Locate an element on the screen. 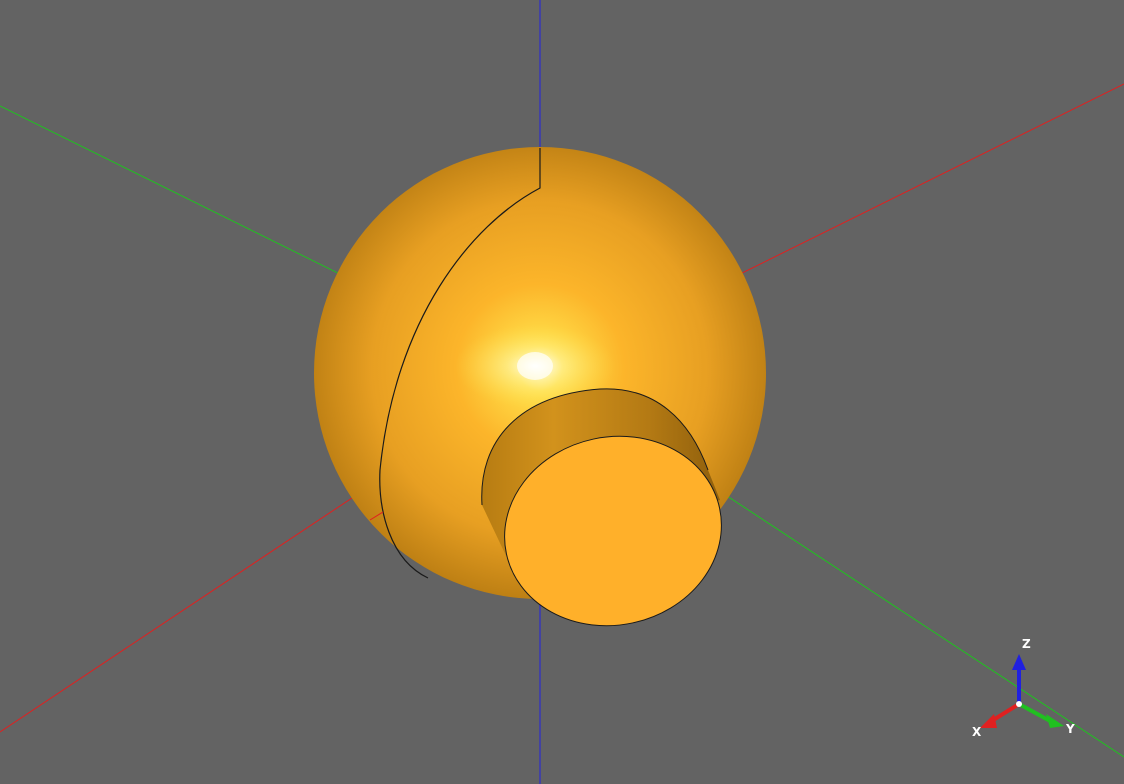  arrow-z-icon is located at coordinates (1019, 679).